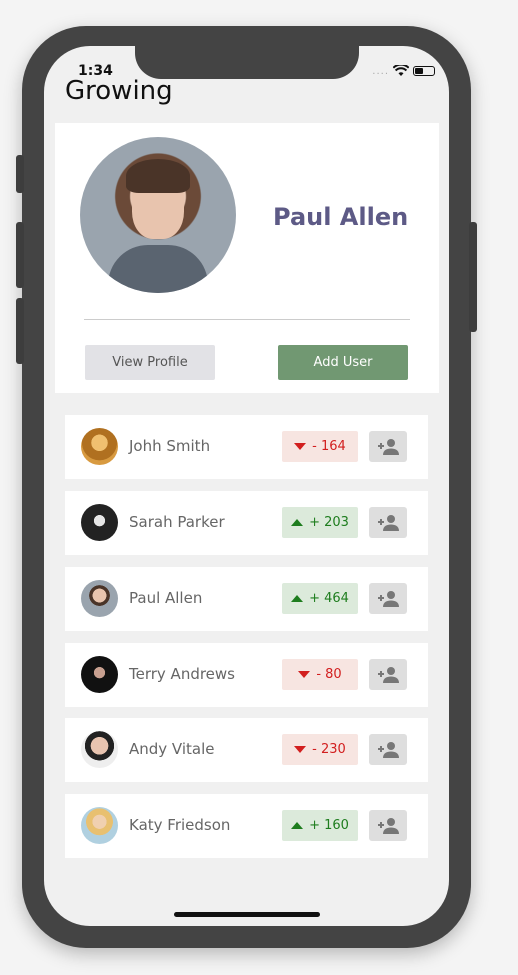 This screenshot has height=975, width=518. I want to click on user-row: Katy Friedson + 160, so click(246, 826).